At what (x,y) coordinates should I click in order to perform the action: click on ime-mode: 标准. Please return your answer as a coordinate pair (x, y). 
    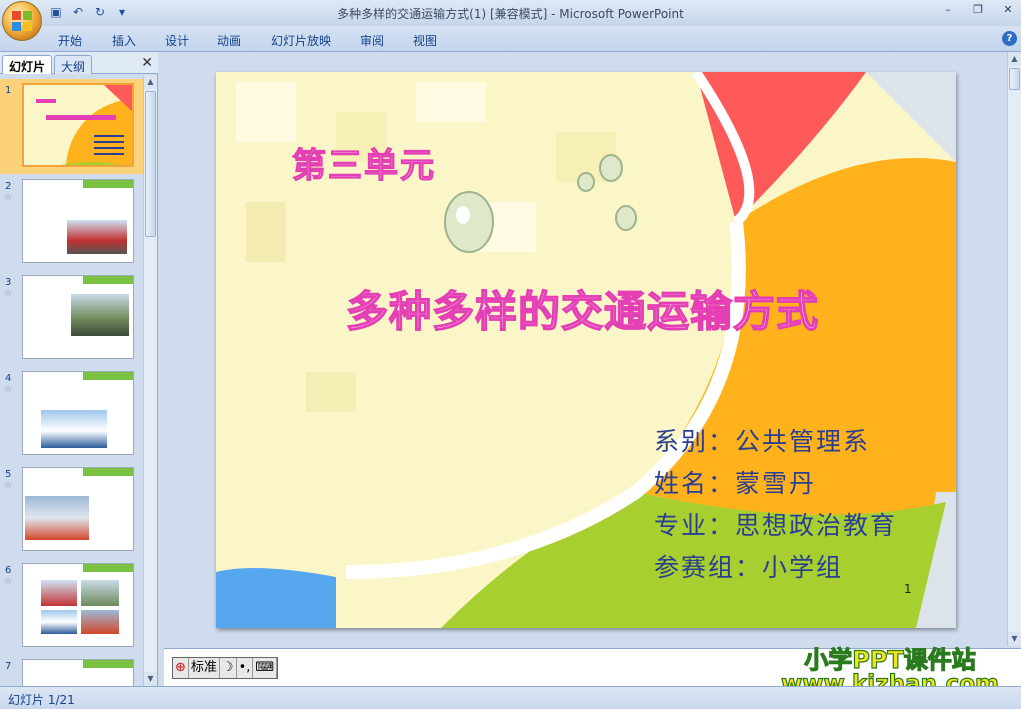
    Looking at the image, I should click on (204, 668).